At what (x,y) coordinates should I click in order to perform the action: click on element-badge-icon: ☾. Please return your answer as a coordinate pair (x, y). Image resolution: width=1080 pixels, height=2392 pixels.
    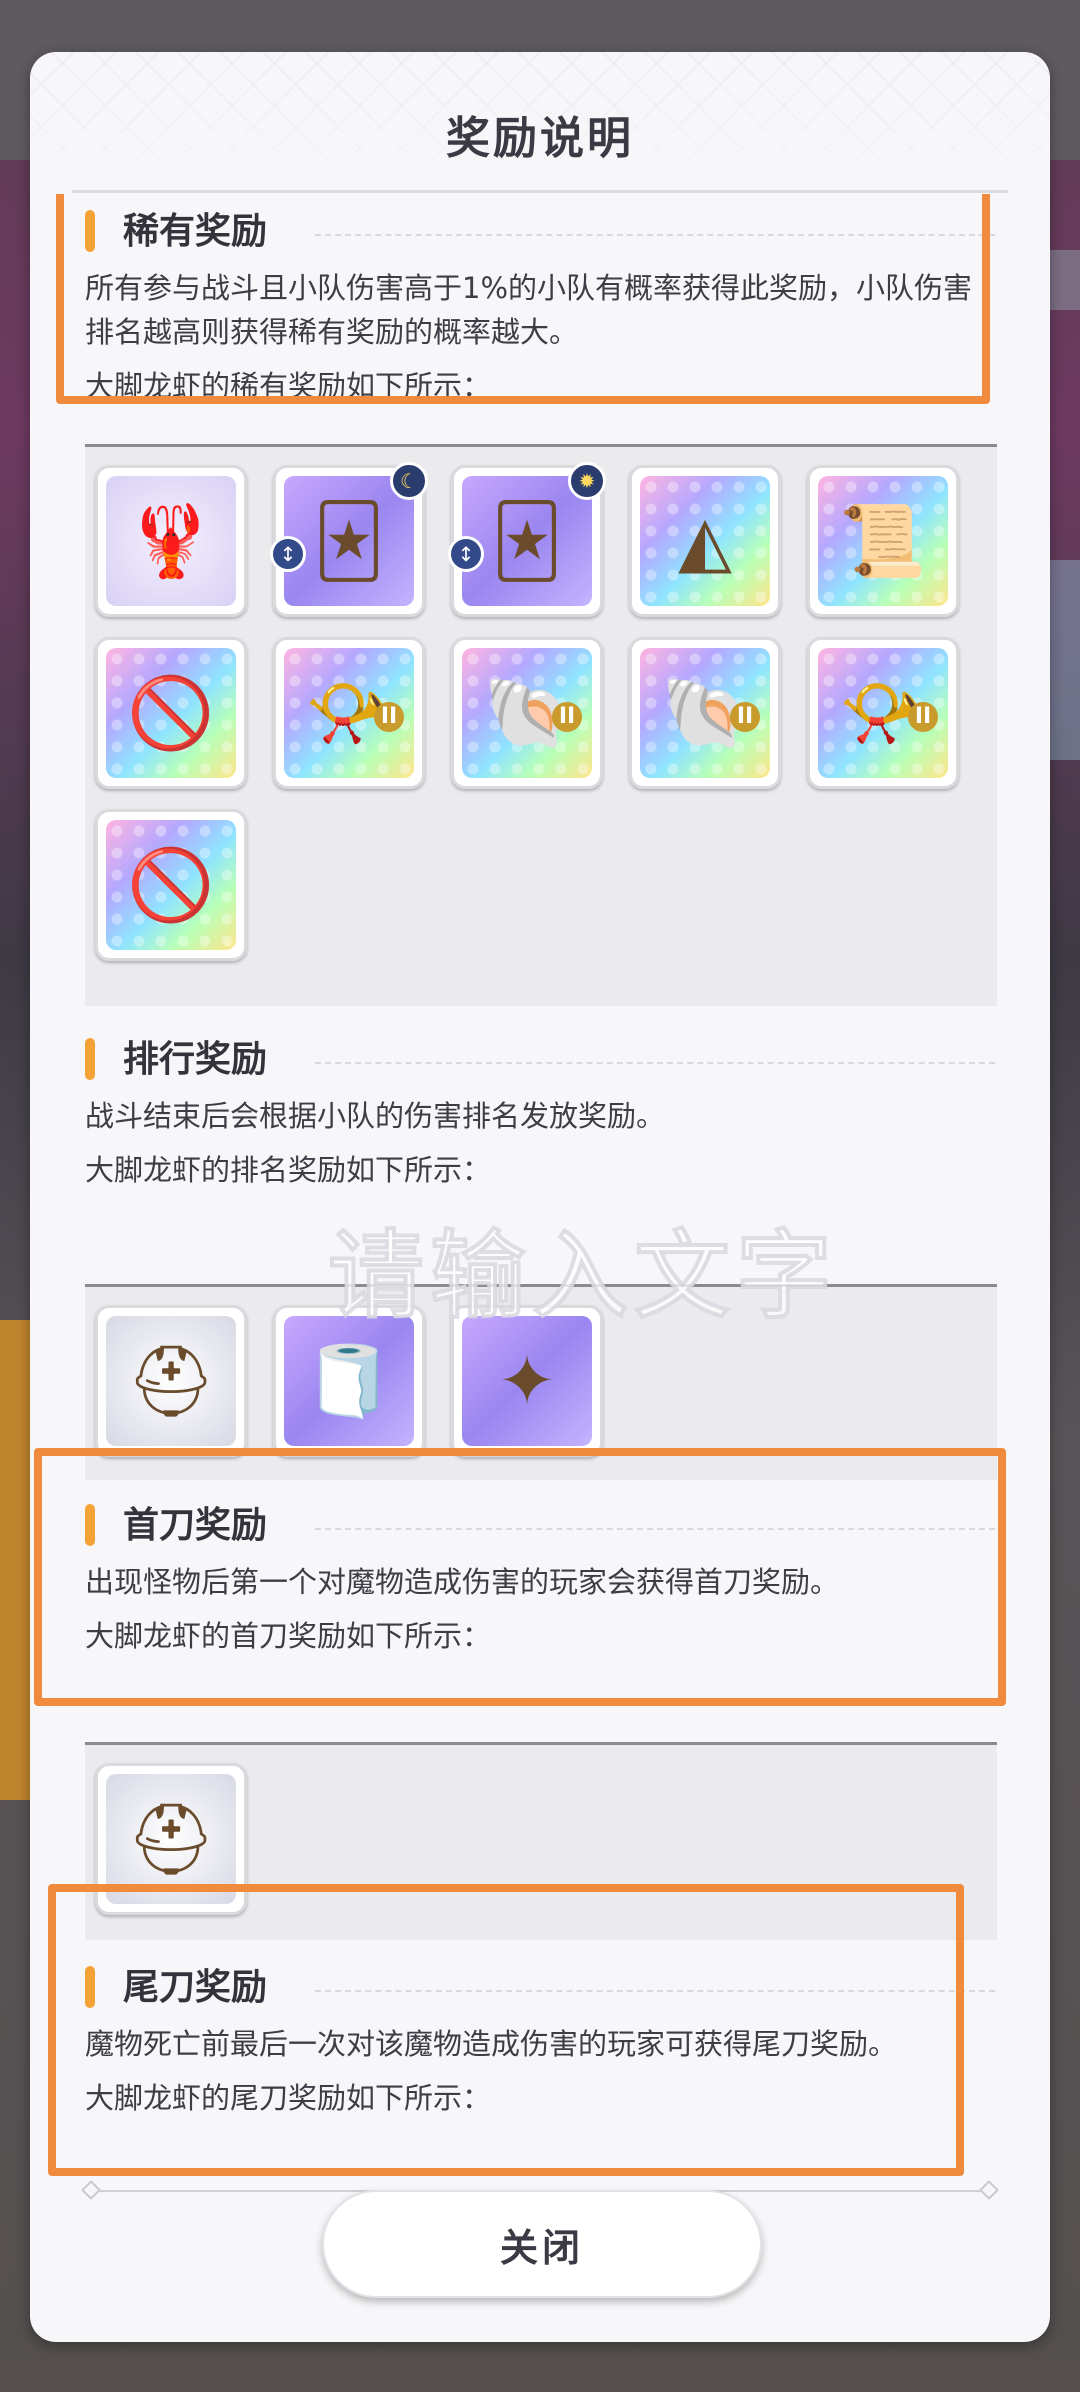
    Looking at the image, I should click on (409, 481).